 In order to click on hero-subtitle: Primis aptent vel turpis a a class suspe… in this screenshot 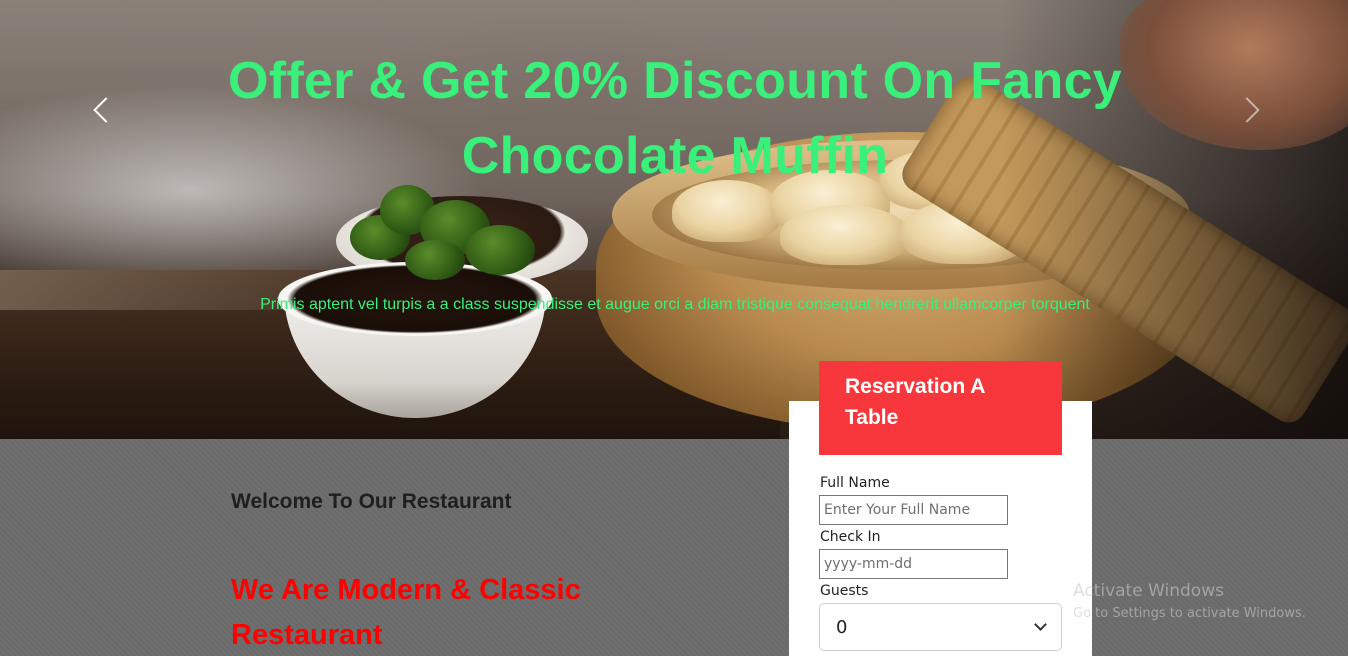, I will do `click(675, 304)`.